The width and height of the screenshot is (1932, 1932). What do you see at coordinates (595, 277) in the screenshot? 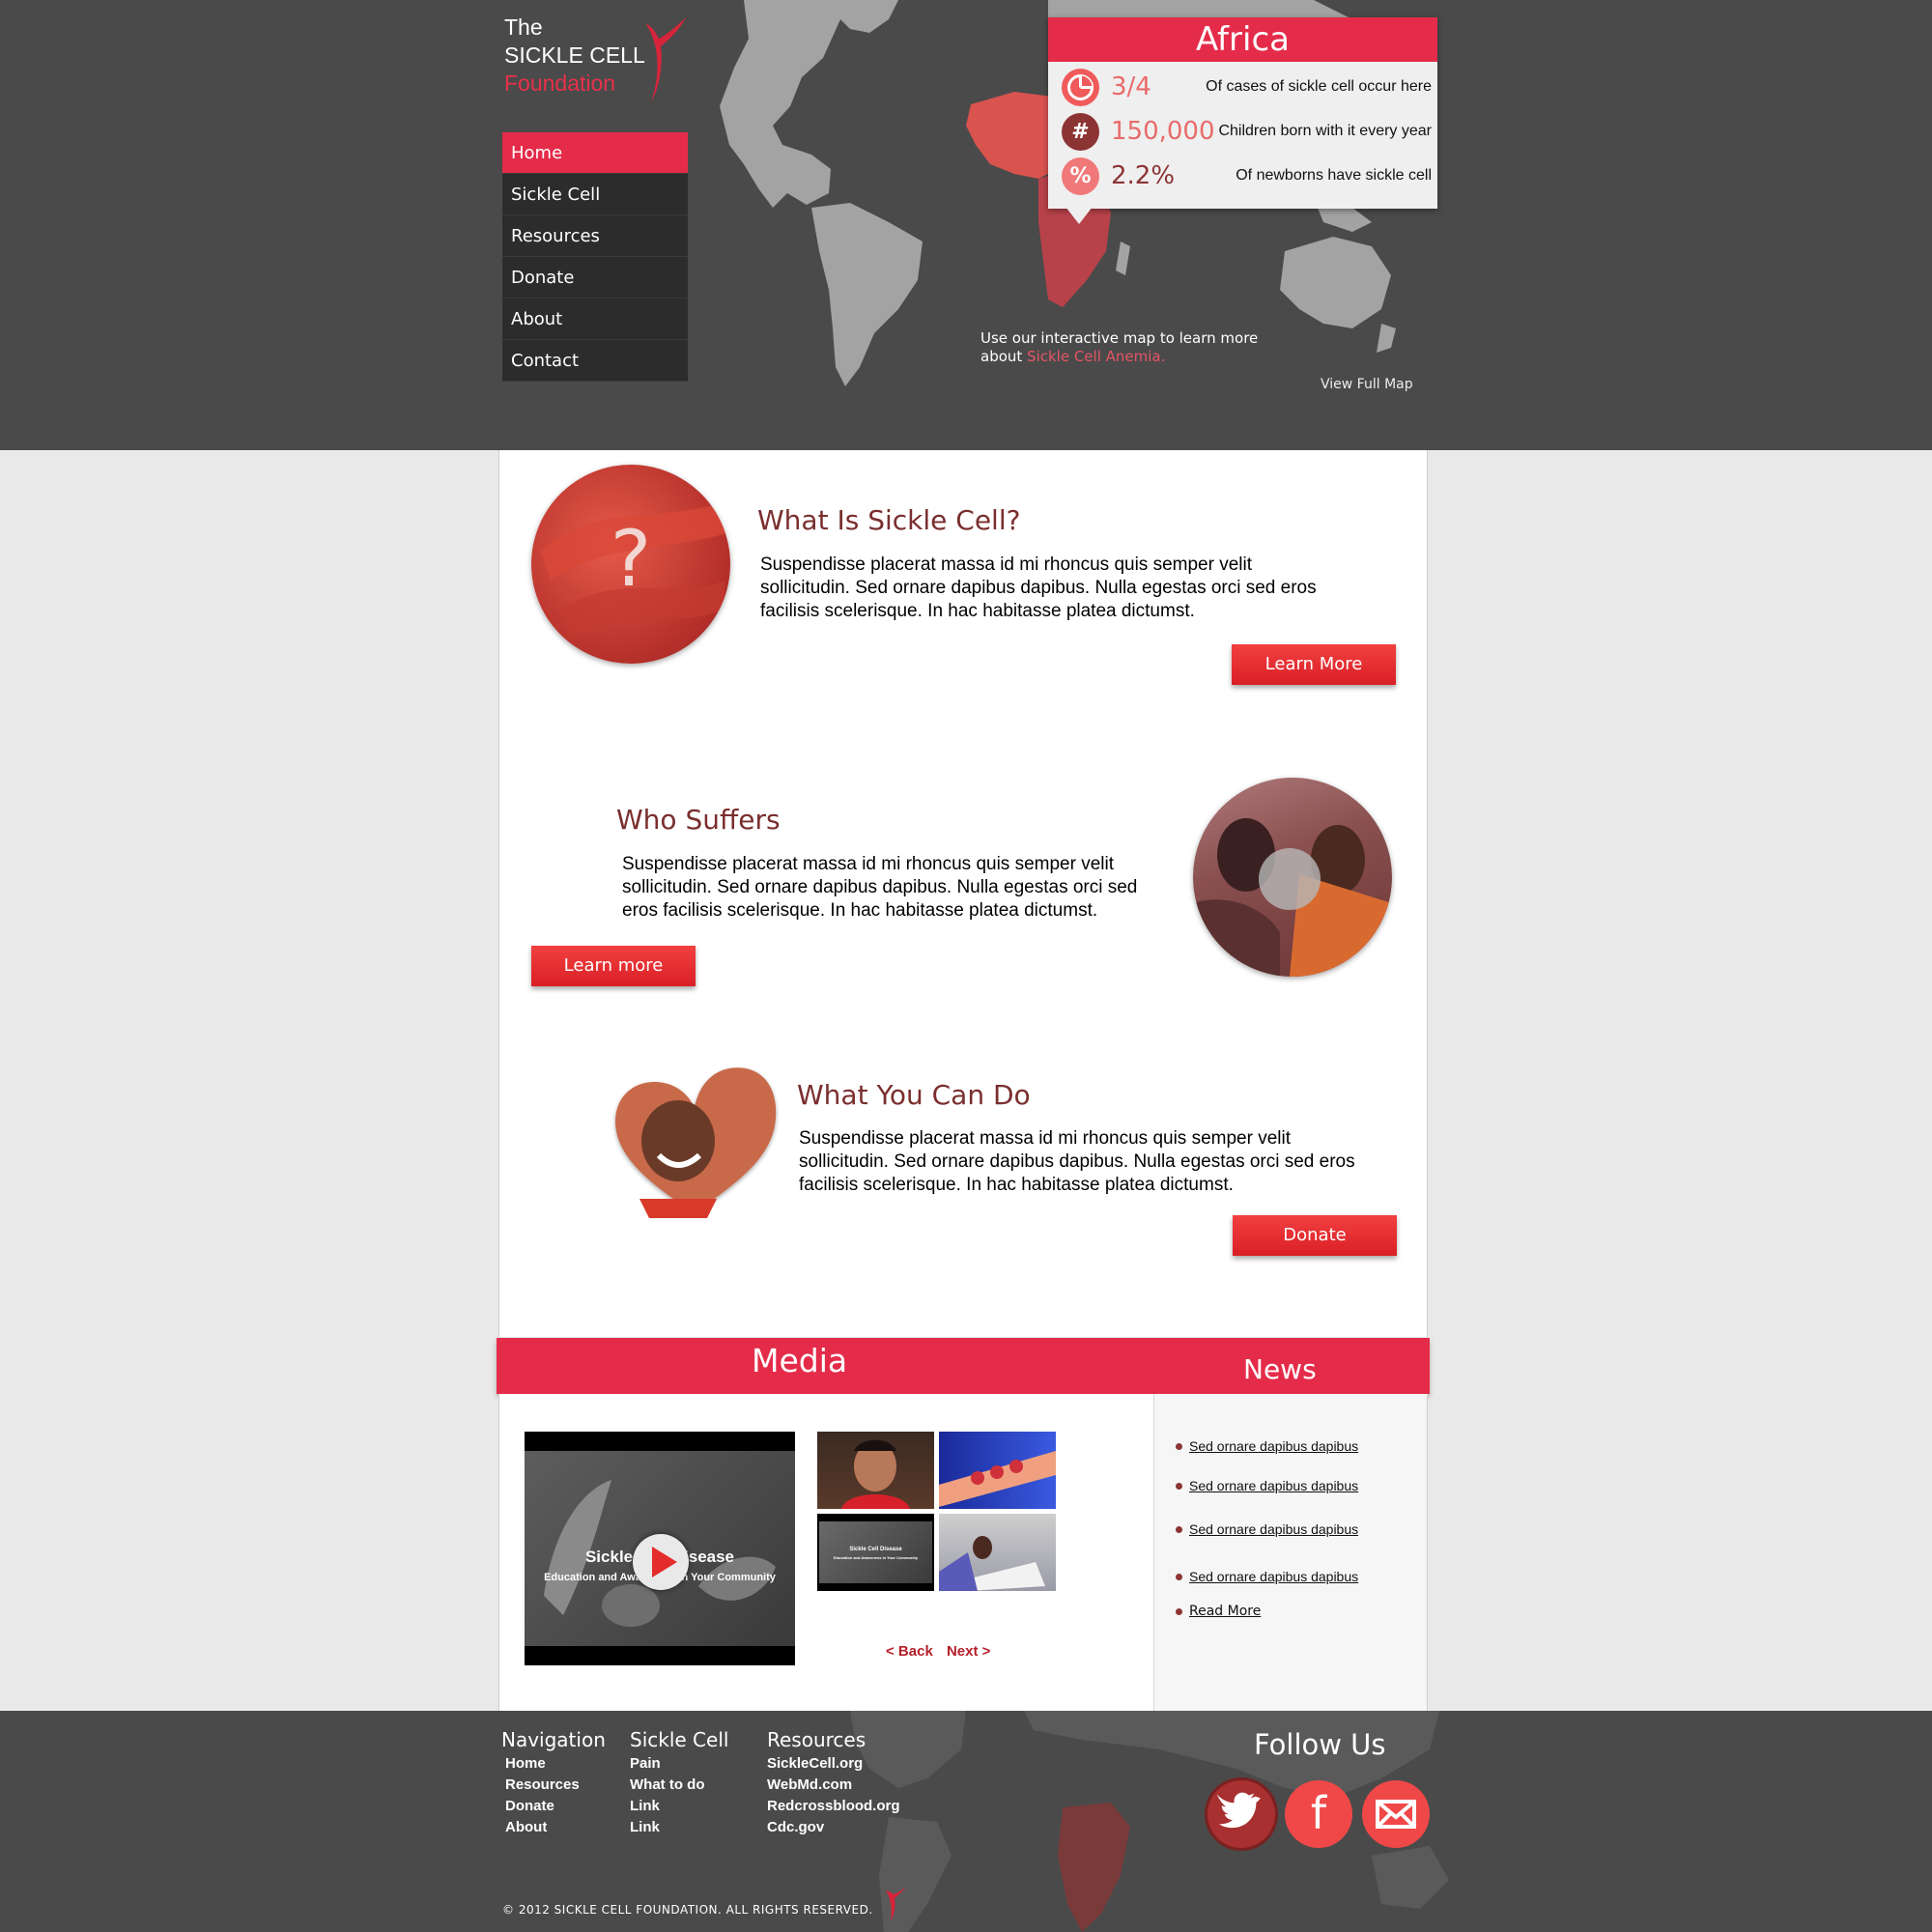
I see `nav-item-donate: Donate` at bounding box center [595, 277].